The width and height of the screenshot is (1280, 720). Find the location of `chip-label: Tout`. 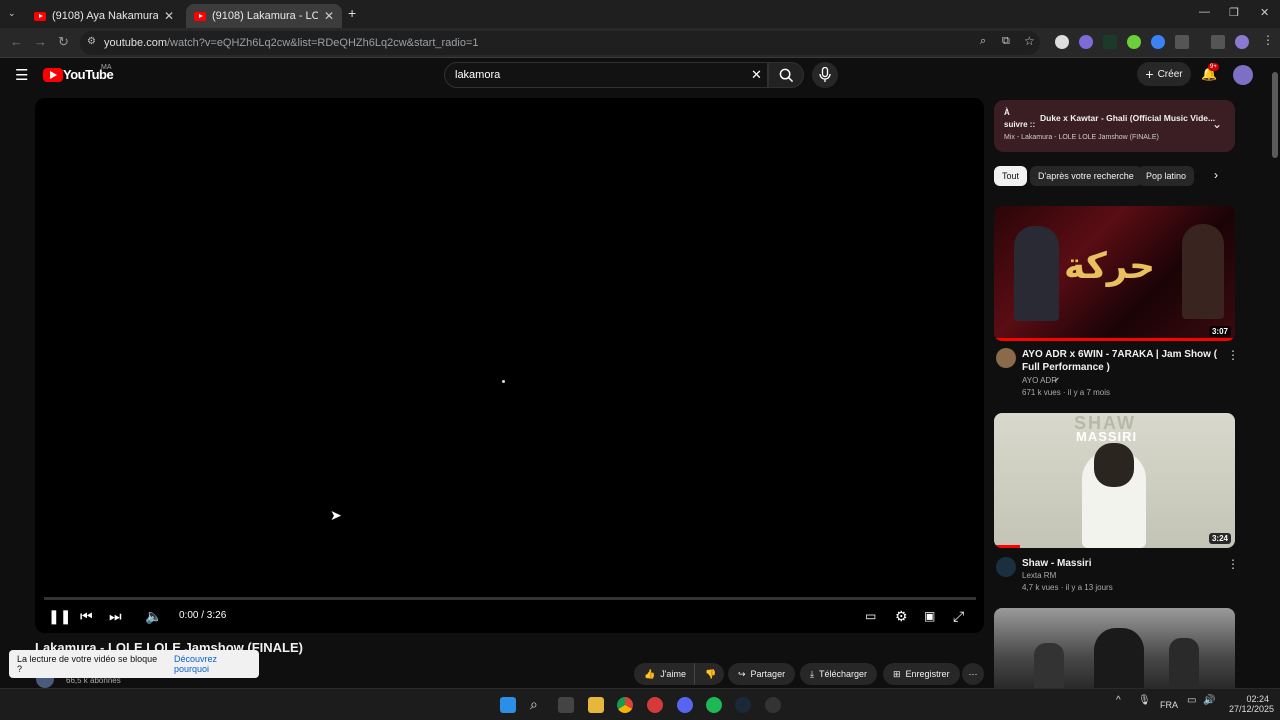

chip-label: Tout is located at coordinates (1011, 176).